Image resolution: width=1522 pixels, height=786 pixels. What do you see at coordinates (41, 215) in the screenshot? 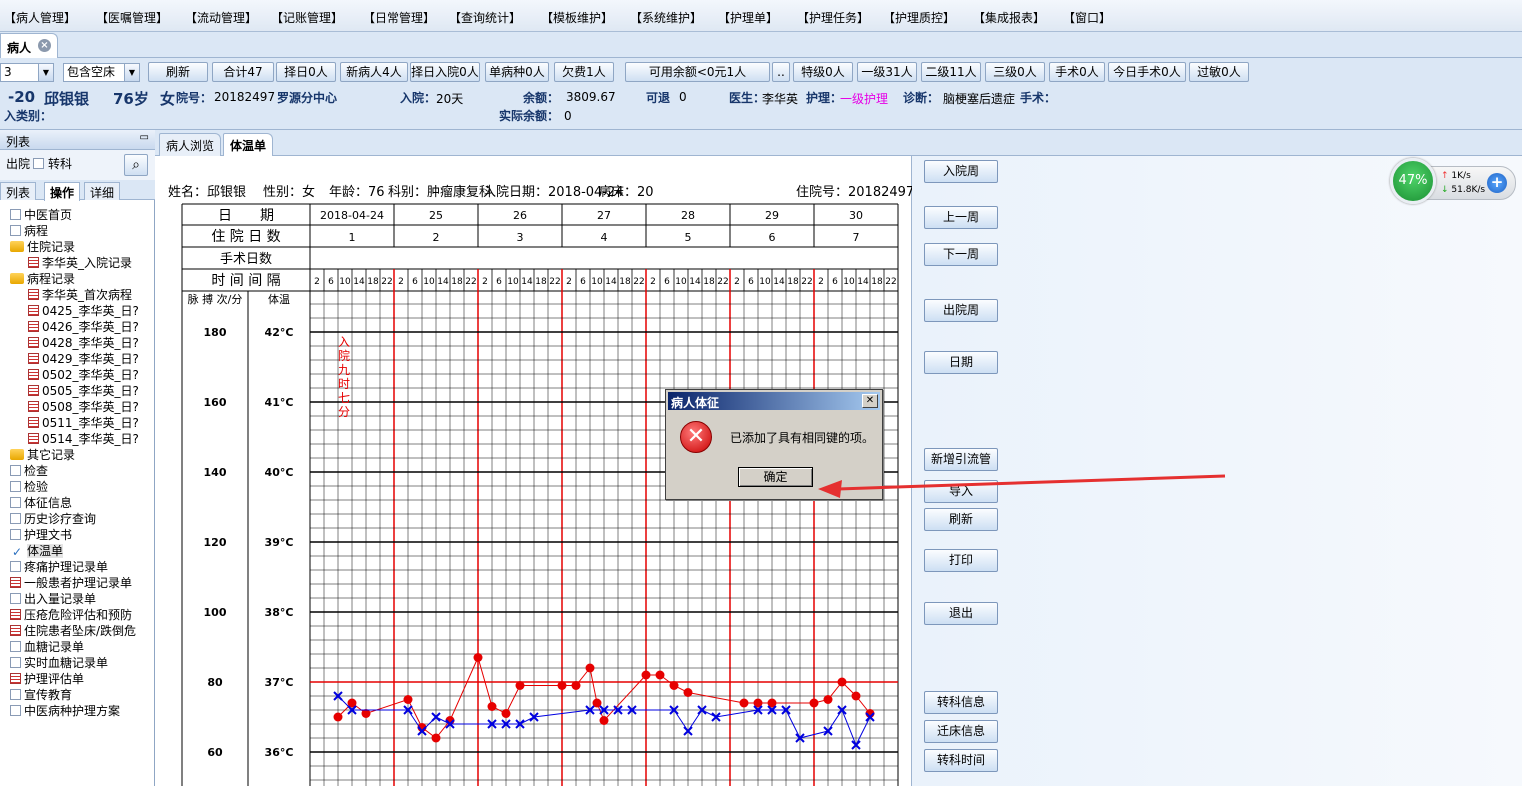
I see `tree-item: 中医首页` at bounding box center [41, 215].